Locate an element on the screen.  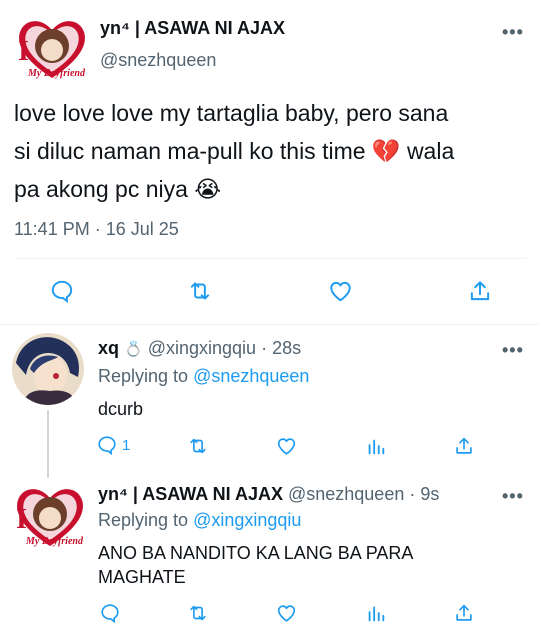
reply1-analytics-button is located at coordinates (376, 446).